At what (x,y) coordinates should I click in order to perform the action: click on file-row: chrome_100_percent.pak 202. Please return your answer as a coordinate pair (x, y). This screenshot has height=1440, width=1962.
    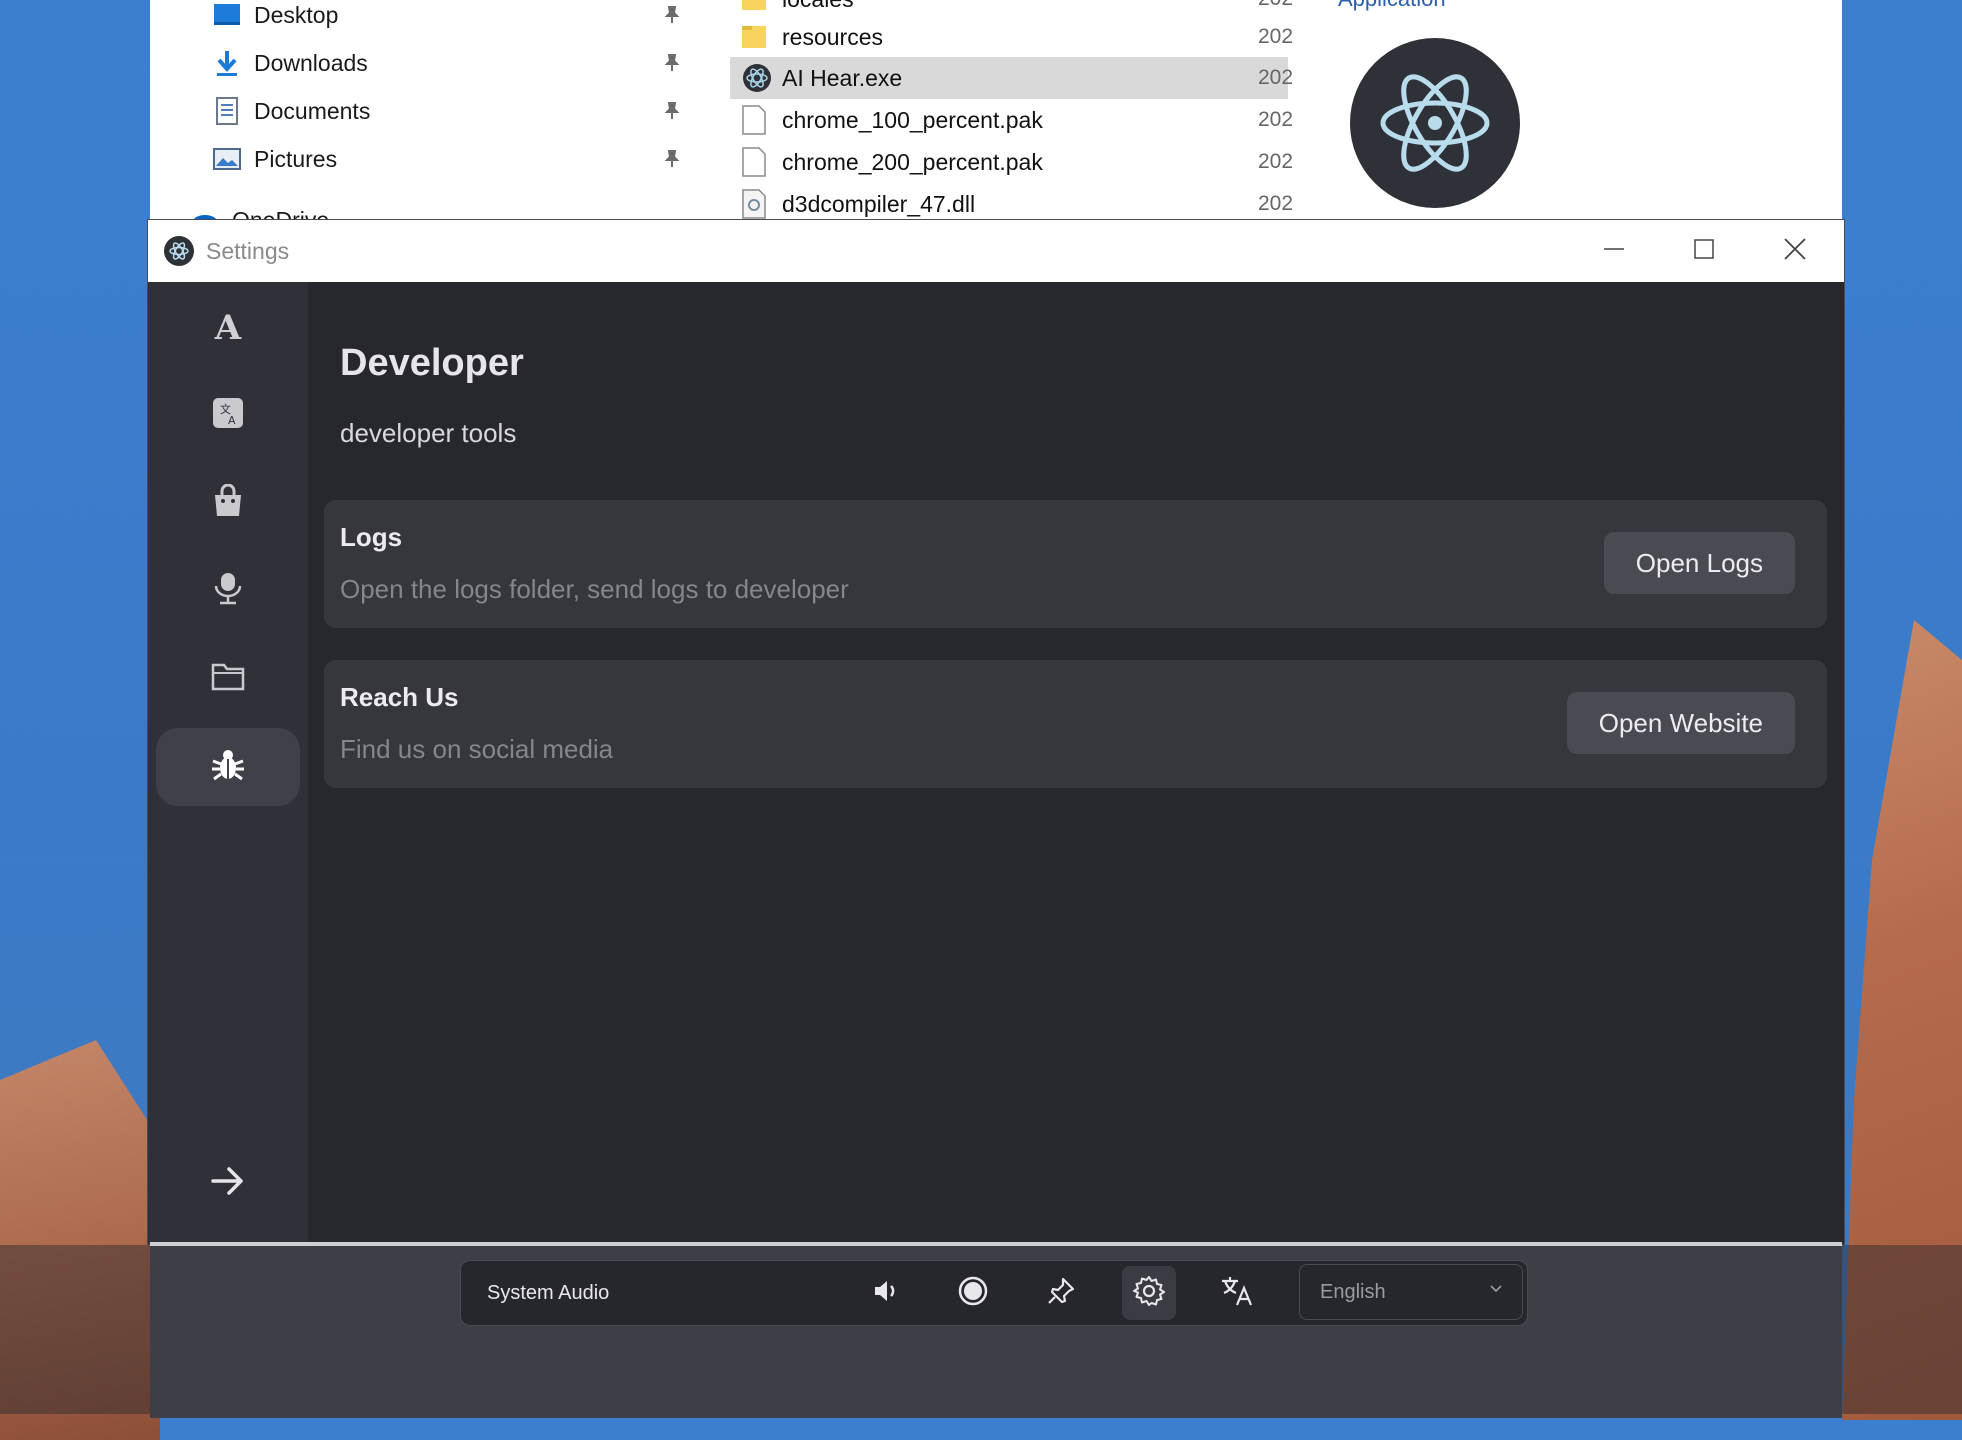
    Looking at the image, I should click on (1011, 120).